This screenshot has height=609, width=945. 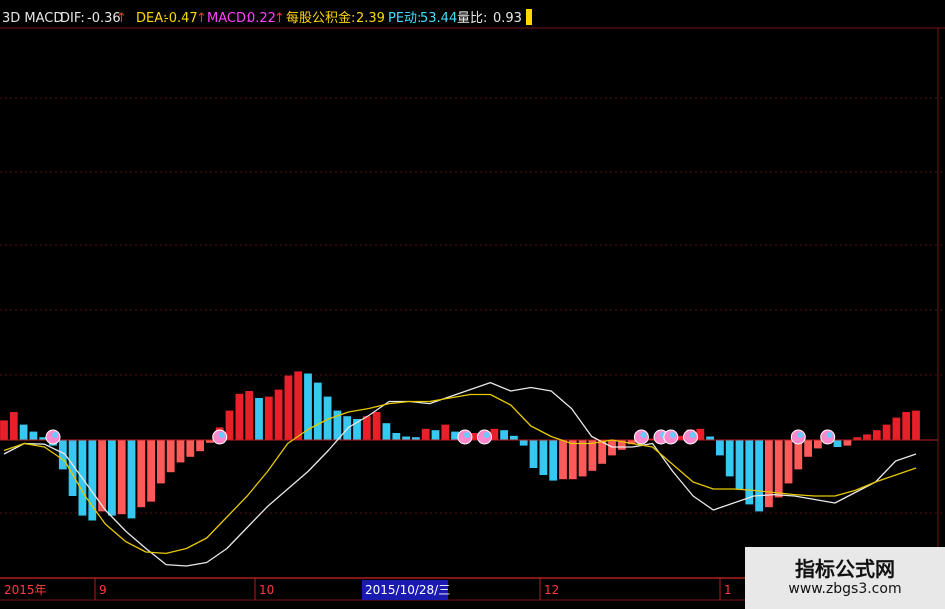 I want to click on watermark-title: 指标公式网, so click(x=845, y=569).